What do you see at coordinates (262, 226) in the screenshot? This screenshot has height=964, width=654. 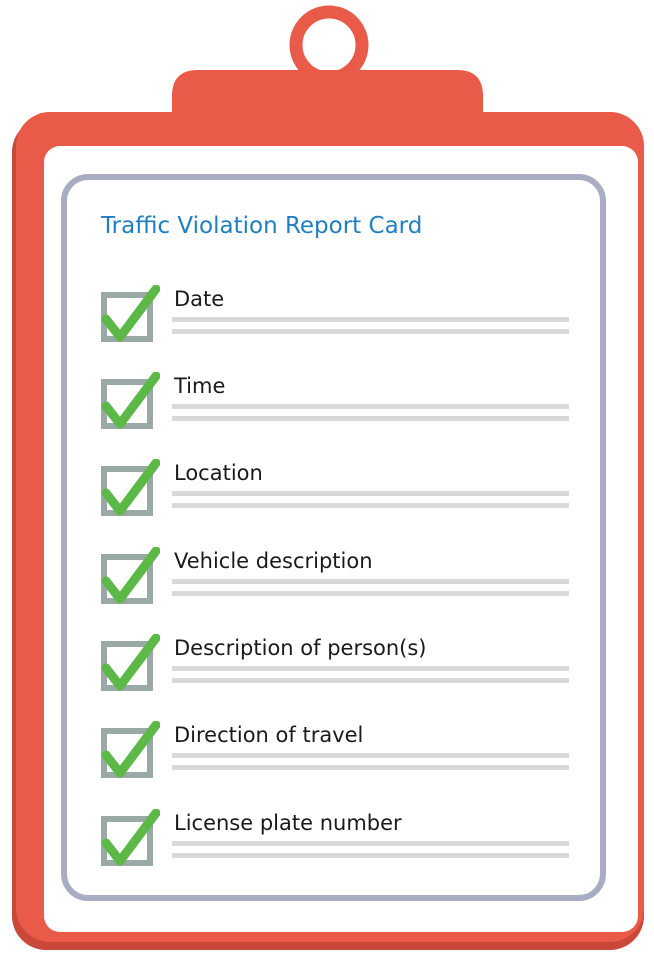 I see `card-title: Traffic Violation Report Card` at bounding box center [262, 226].